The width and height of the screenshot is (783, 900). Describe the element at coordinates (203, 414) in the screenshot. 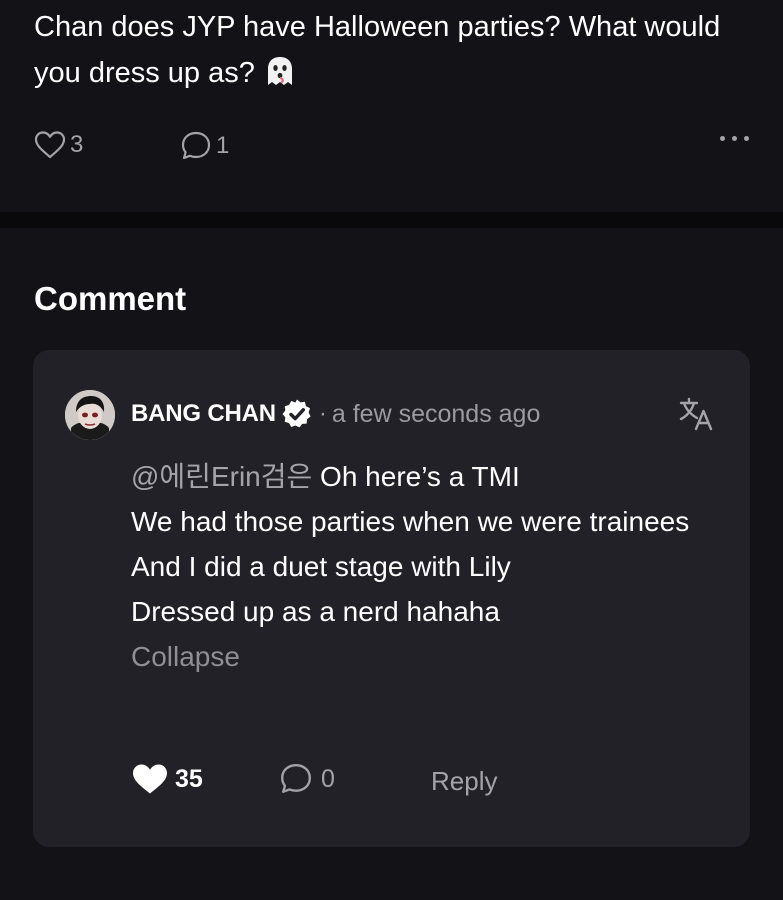

I see `author-name: BANG CHAN` at that location.